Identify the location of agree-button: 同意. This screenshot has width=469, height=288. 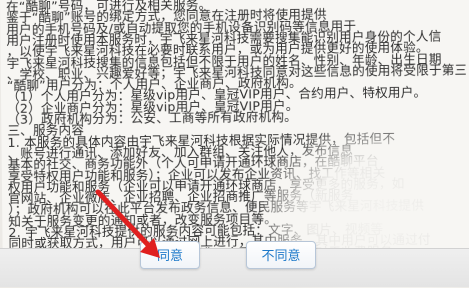
(170, 255).